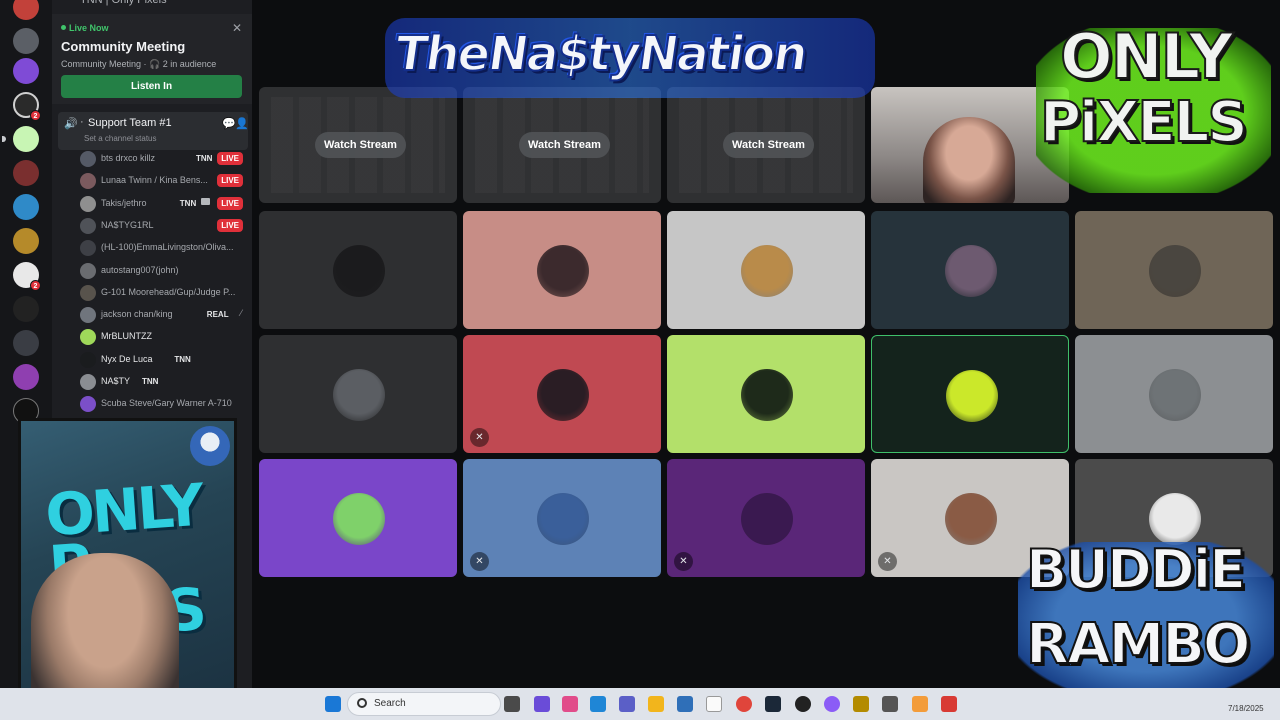 The image size is (1280, 720). Describe the element at coordinates (151, 86) in the screenshot. I see `listen-in-button: Listen In` at that location.